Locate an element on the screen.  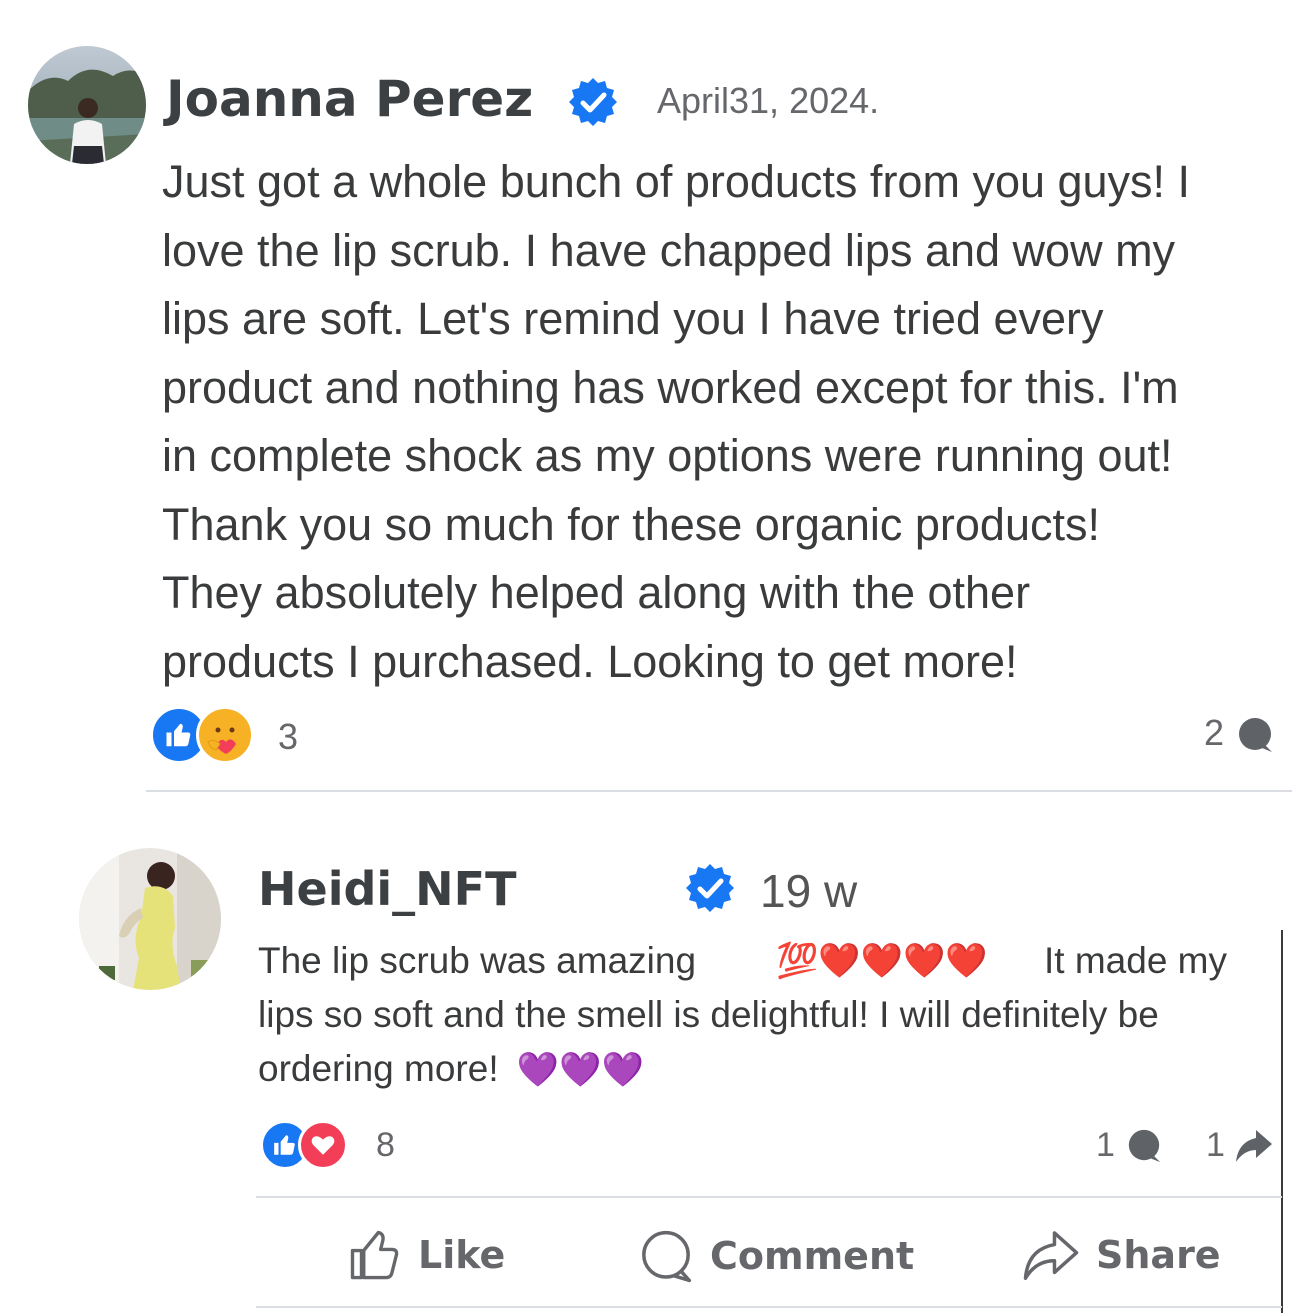
like-button: Like is located at coordinates (426, 1255).